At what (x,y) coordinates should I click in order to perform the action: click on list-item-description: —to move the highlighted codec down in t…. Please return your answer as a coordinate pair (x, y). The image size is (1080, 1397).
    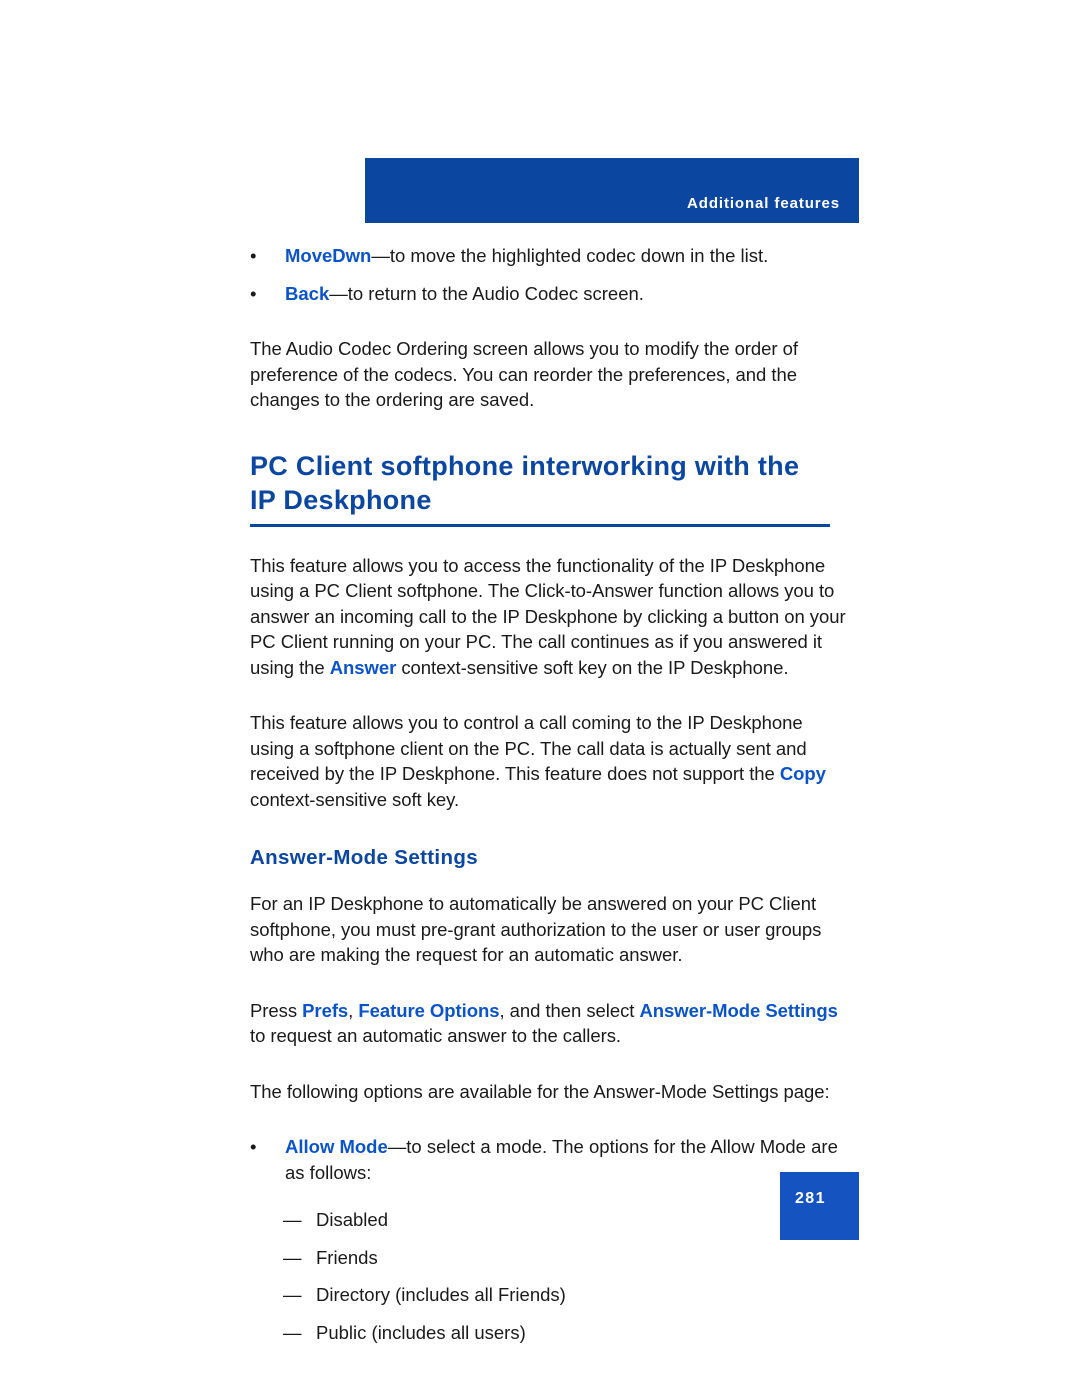
    Looking at the image, I should click on (570, 255).